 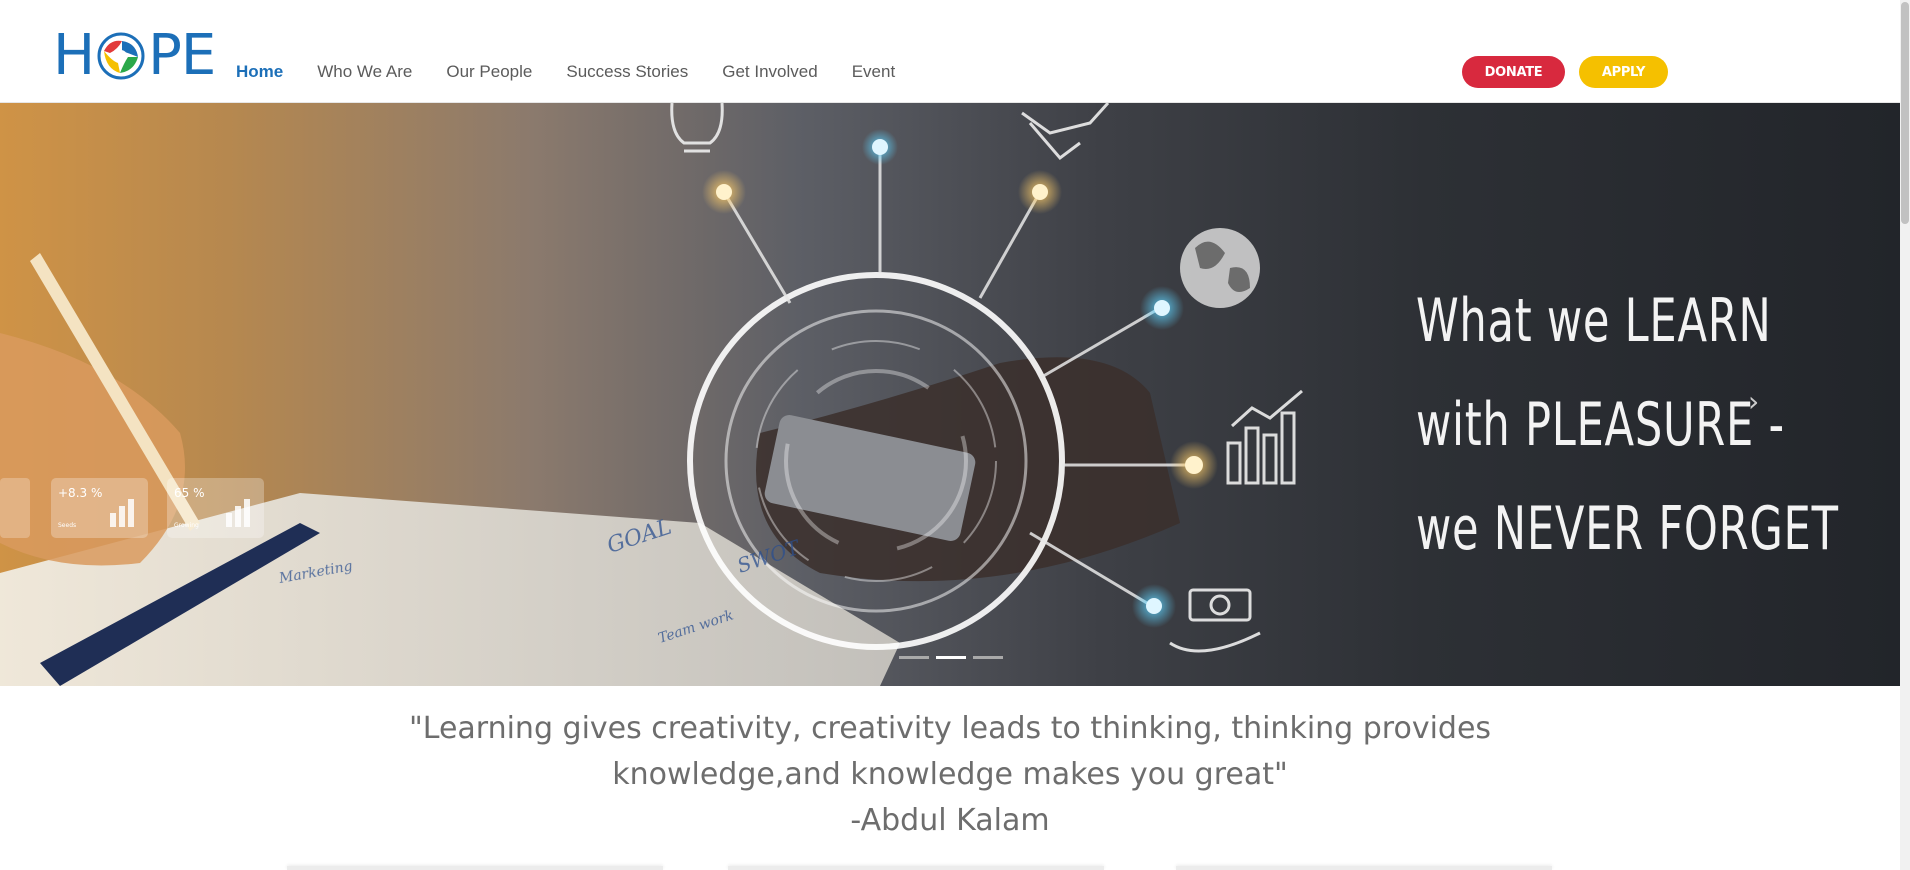 What do you see at coordinates (189, 493) in the screenshot?
I see `stat-card-value-2: 65 %` at bounding box center [189, 493].